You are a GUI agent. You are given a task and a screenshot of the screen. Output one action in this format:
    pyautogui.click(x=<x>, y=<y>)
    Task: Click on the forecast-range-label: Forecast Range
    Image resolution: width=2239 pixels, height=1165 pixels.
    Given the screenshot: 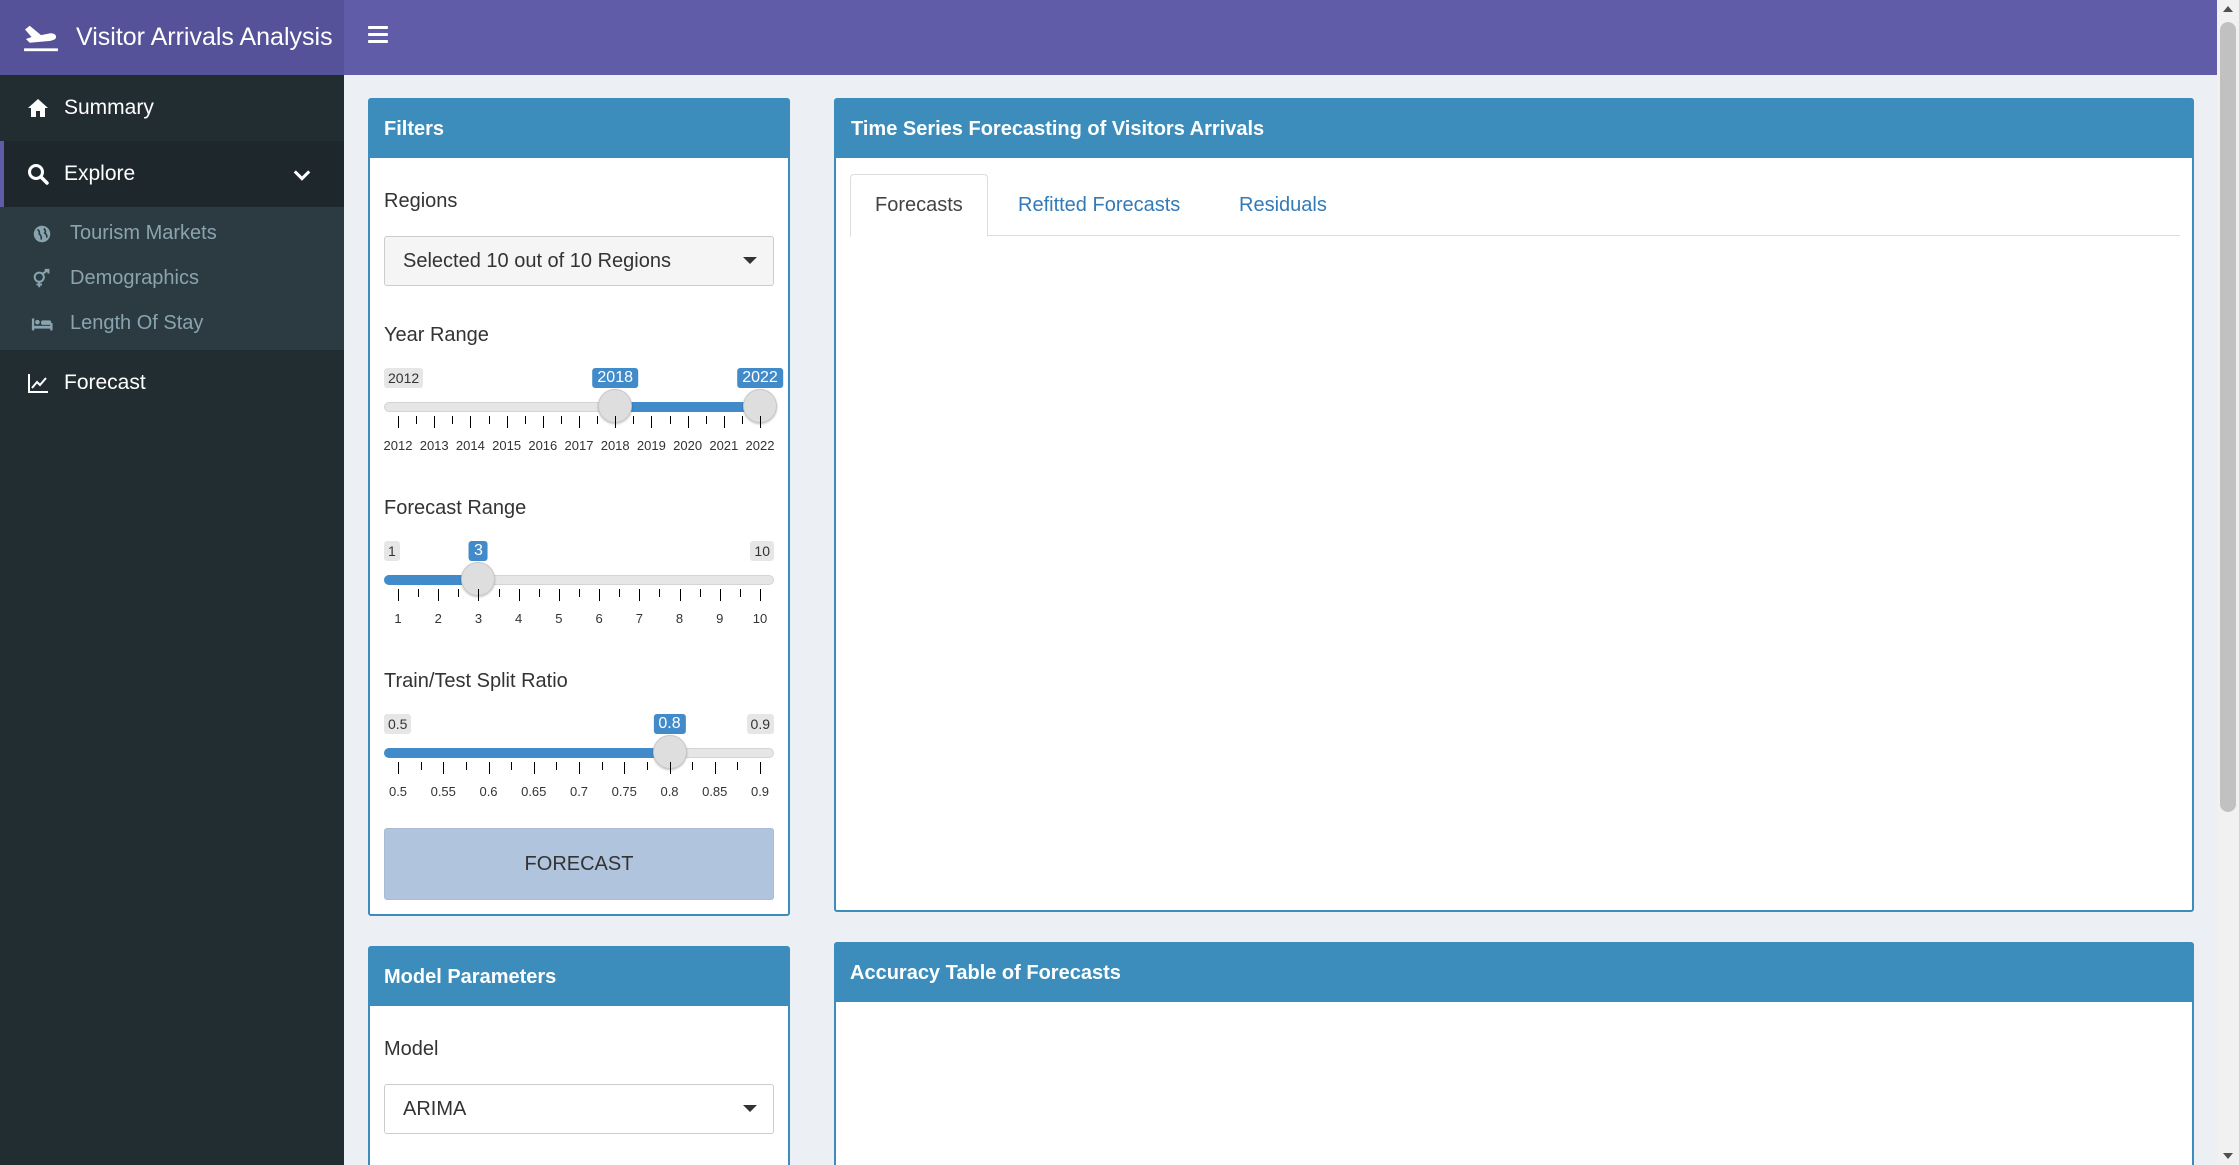 What is the action you would take?
    pyautogui.click(x=455, y=508)
    